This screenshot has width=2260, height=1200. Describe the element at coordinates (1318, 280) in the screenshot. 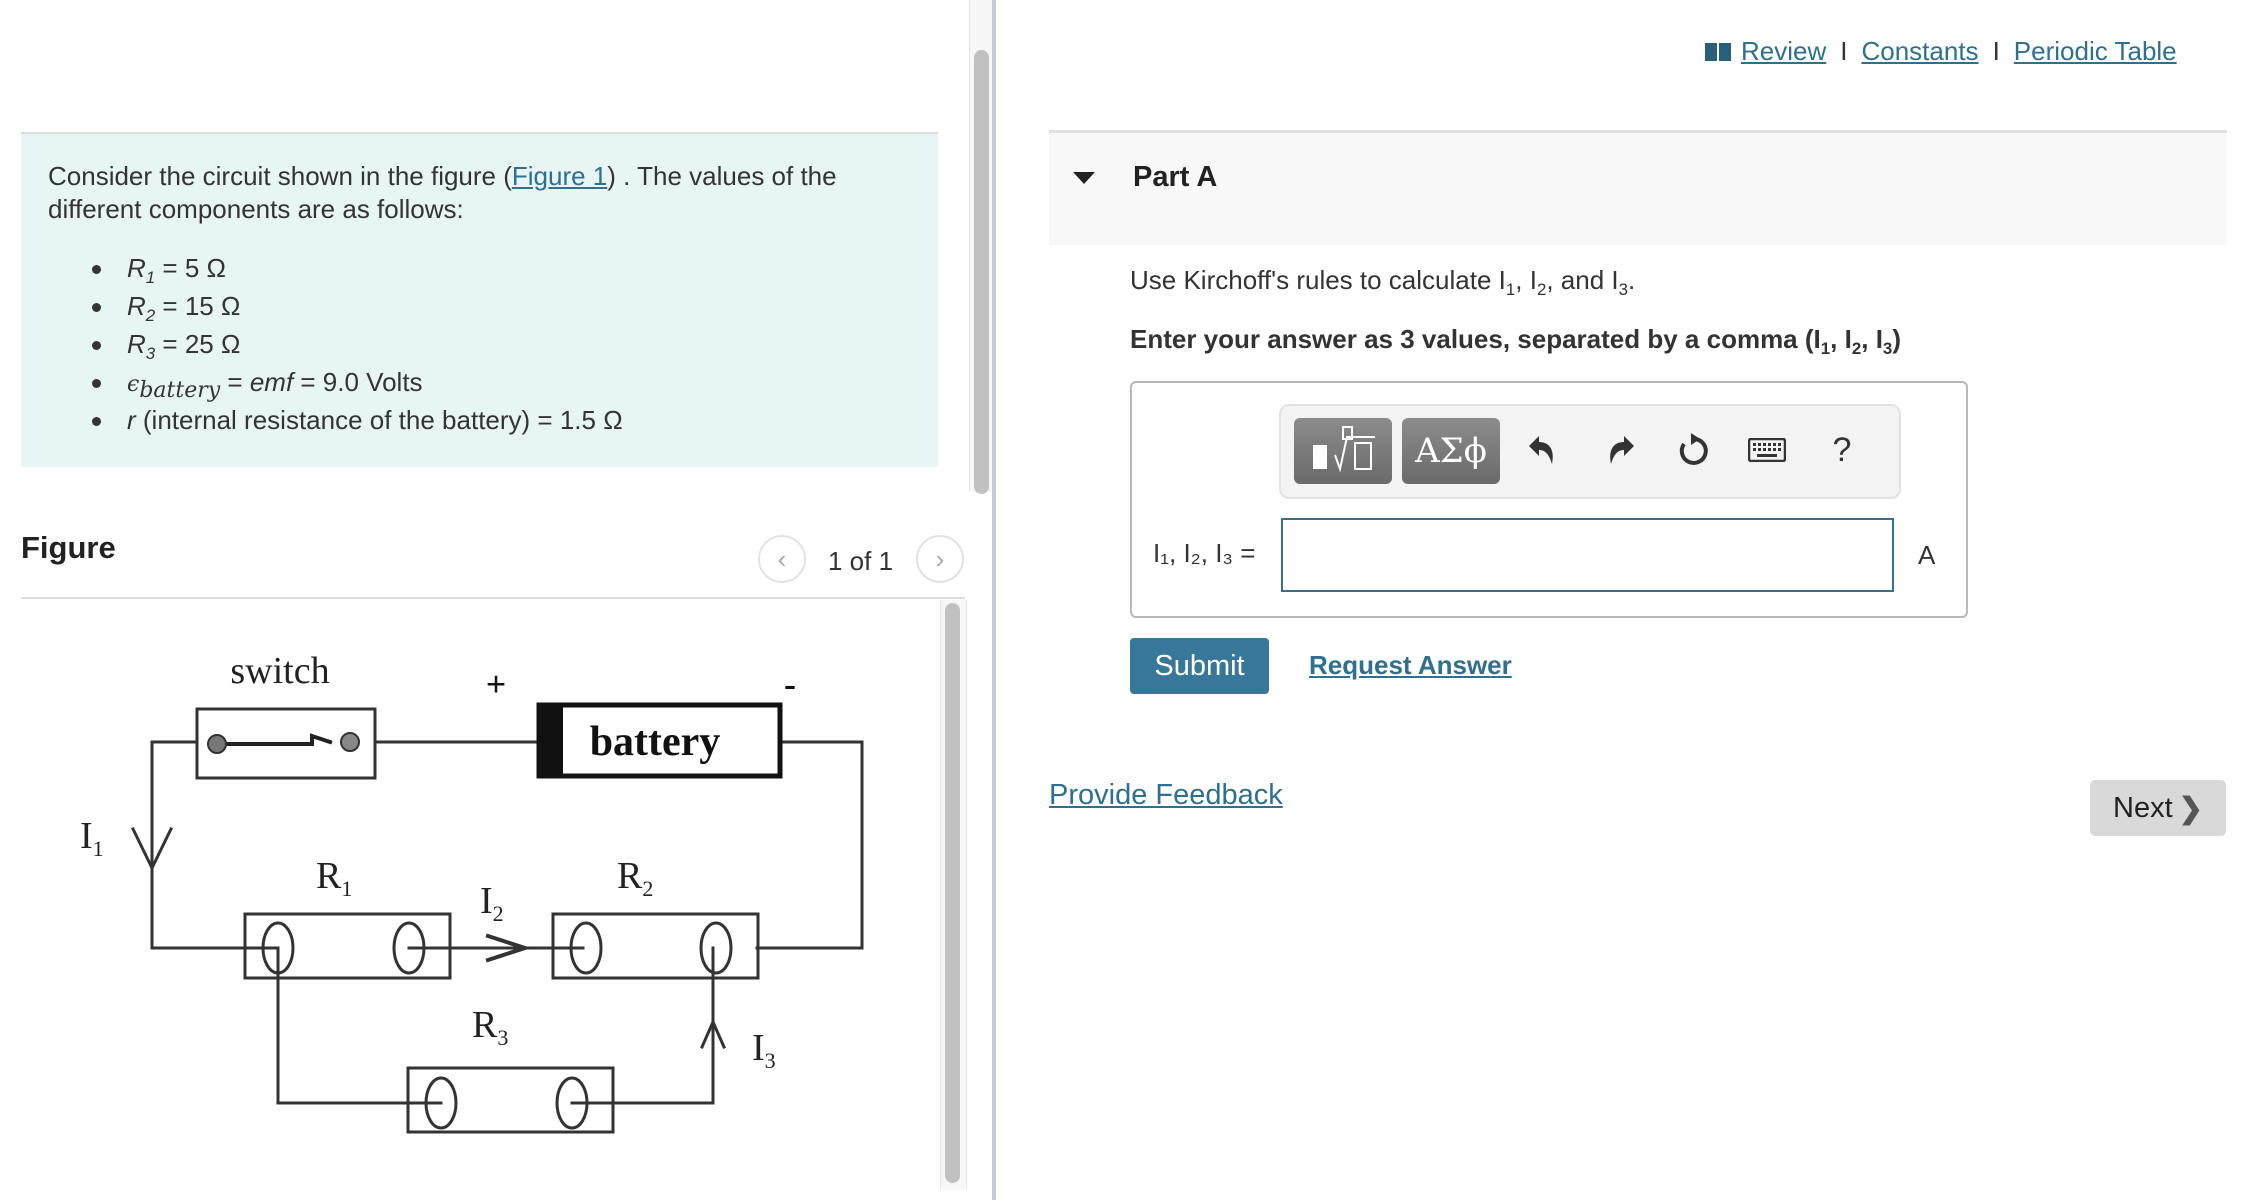

I see `instruction-text: Use Kirchoff's rules to calculate I` at that location.